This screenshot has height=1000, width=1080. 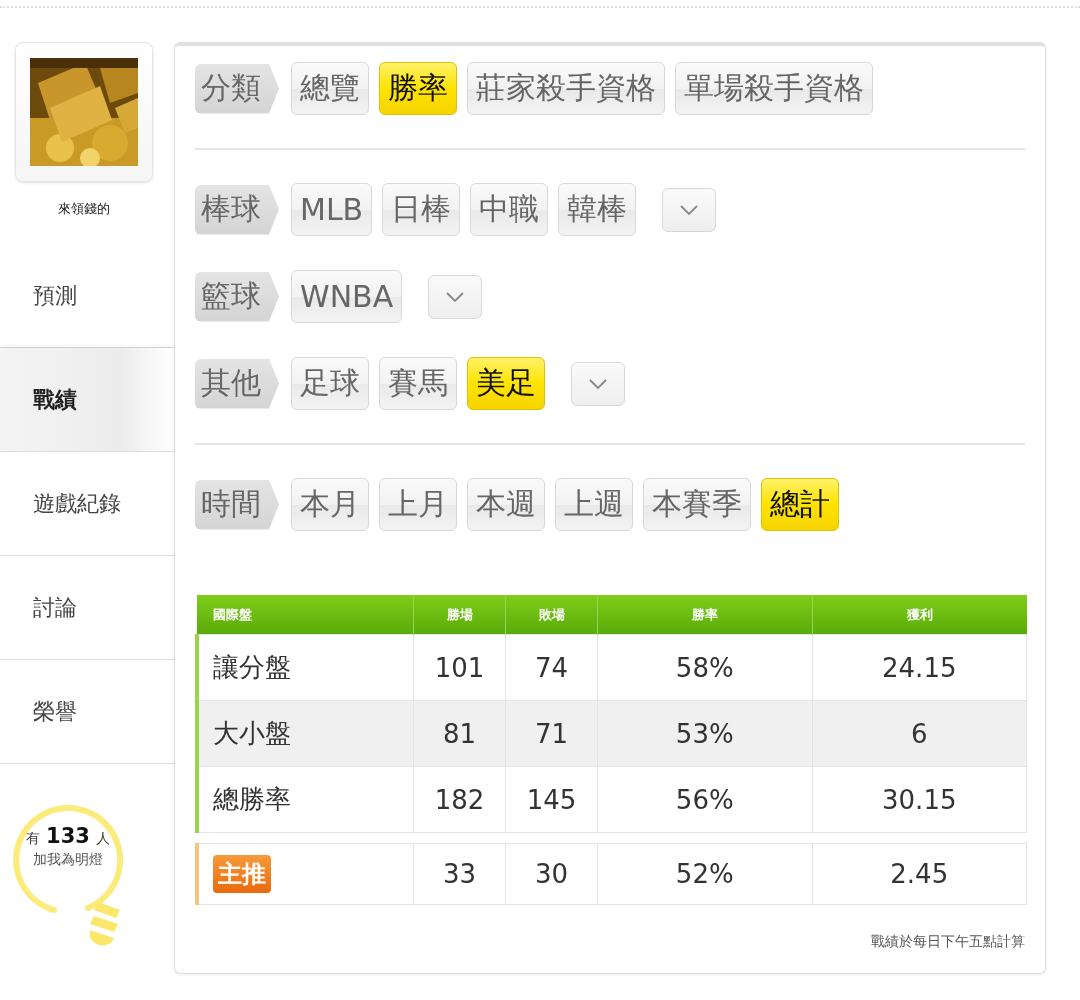 I want to click on nav-item: 討論, so click(x=87, y=608).